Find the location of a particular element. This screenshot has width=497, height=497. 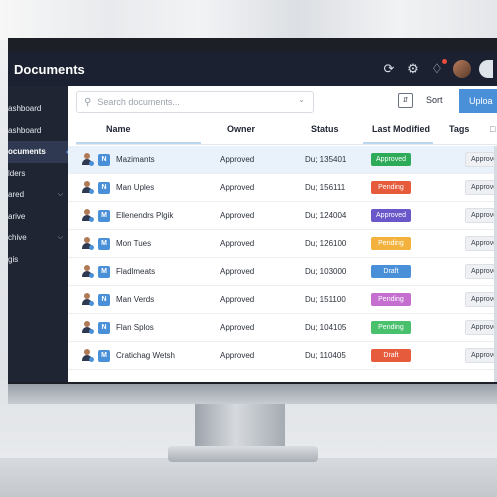

sidebar-item: arive is located at coordinates (38, 217).